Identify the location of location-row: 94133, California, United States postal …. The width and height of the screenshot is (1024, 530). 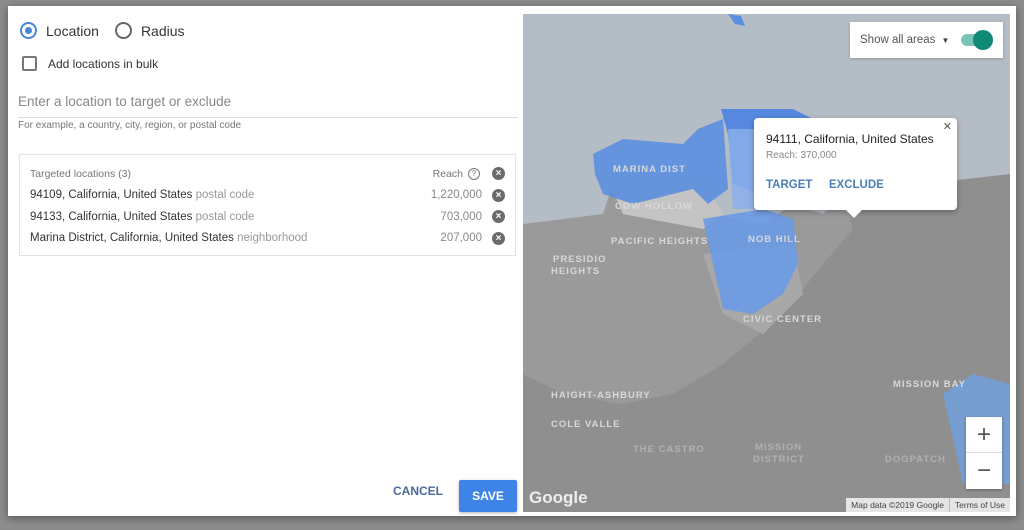
(267, 217).